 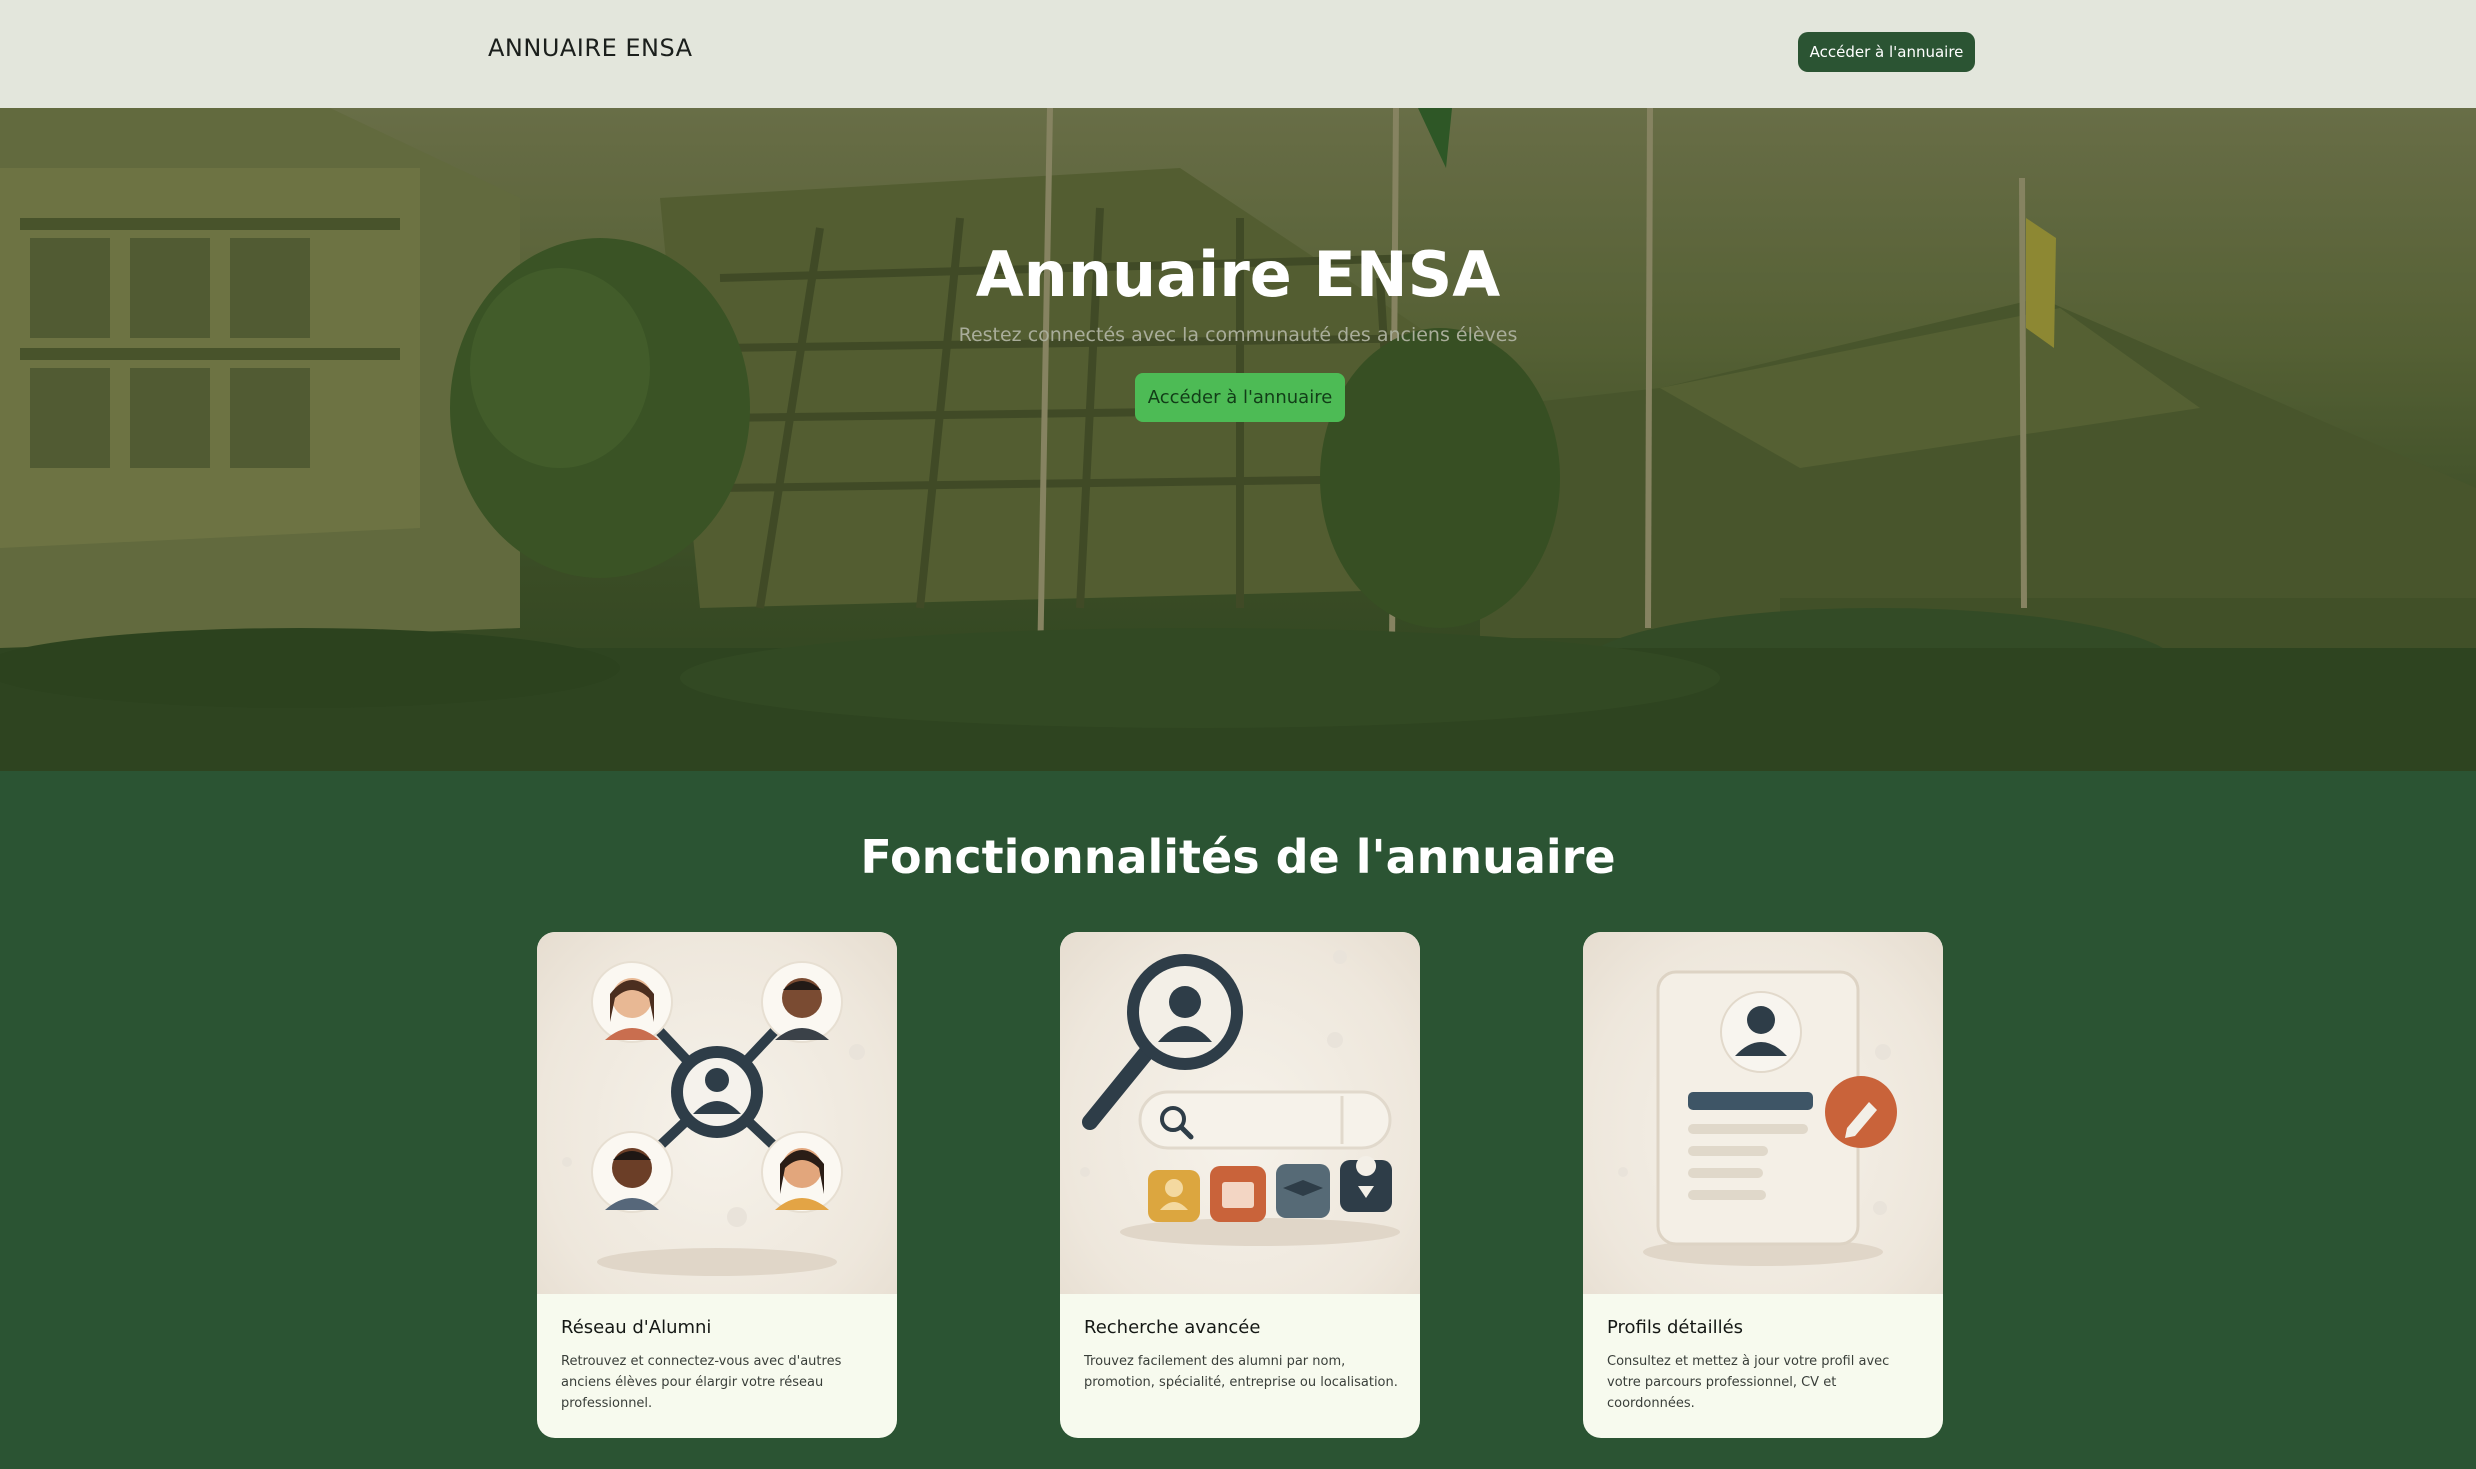 I want to click on card-title: Recherche avancée, so click(x=1172, y=1327).